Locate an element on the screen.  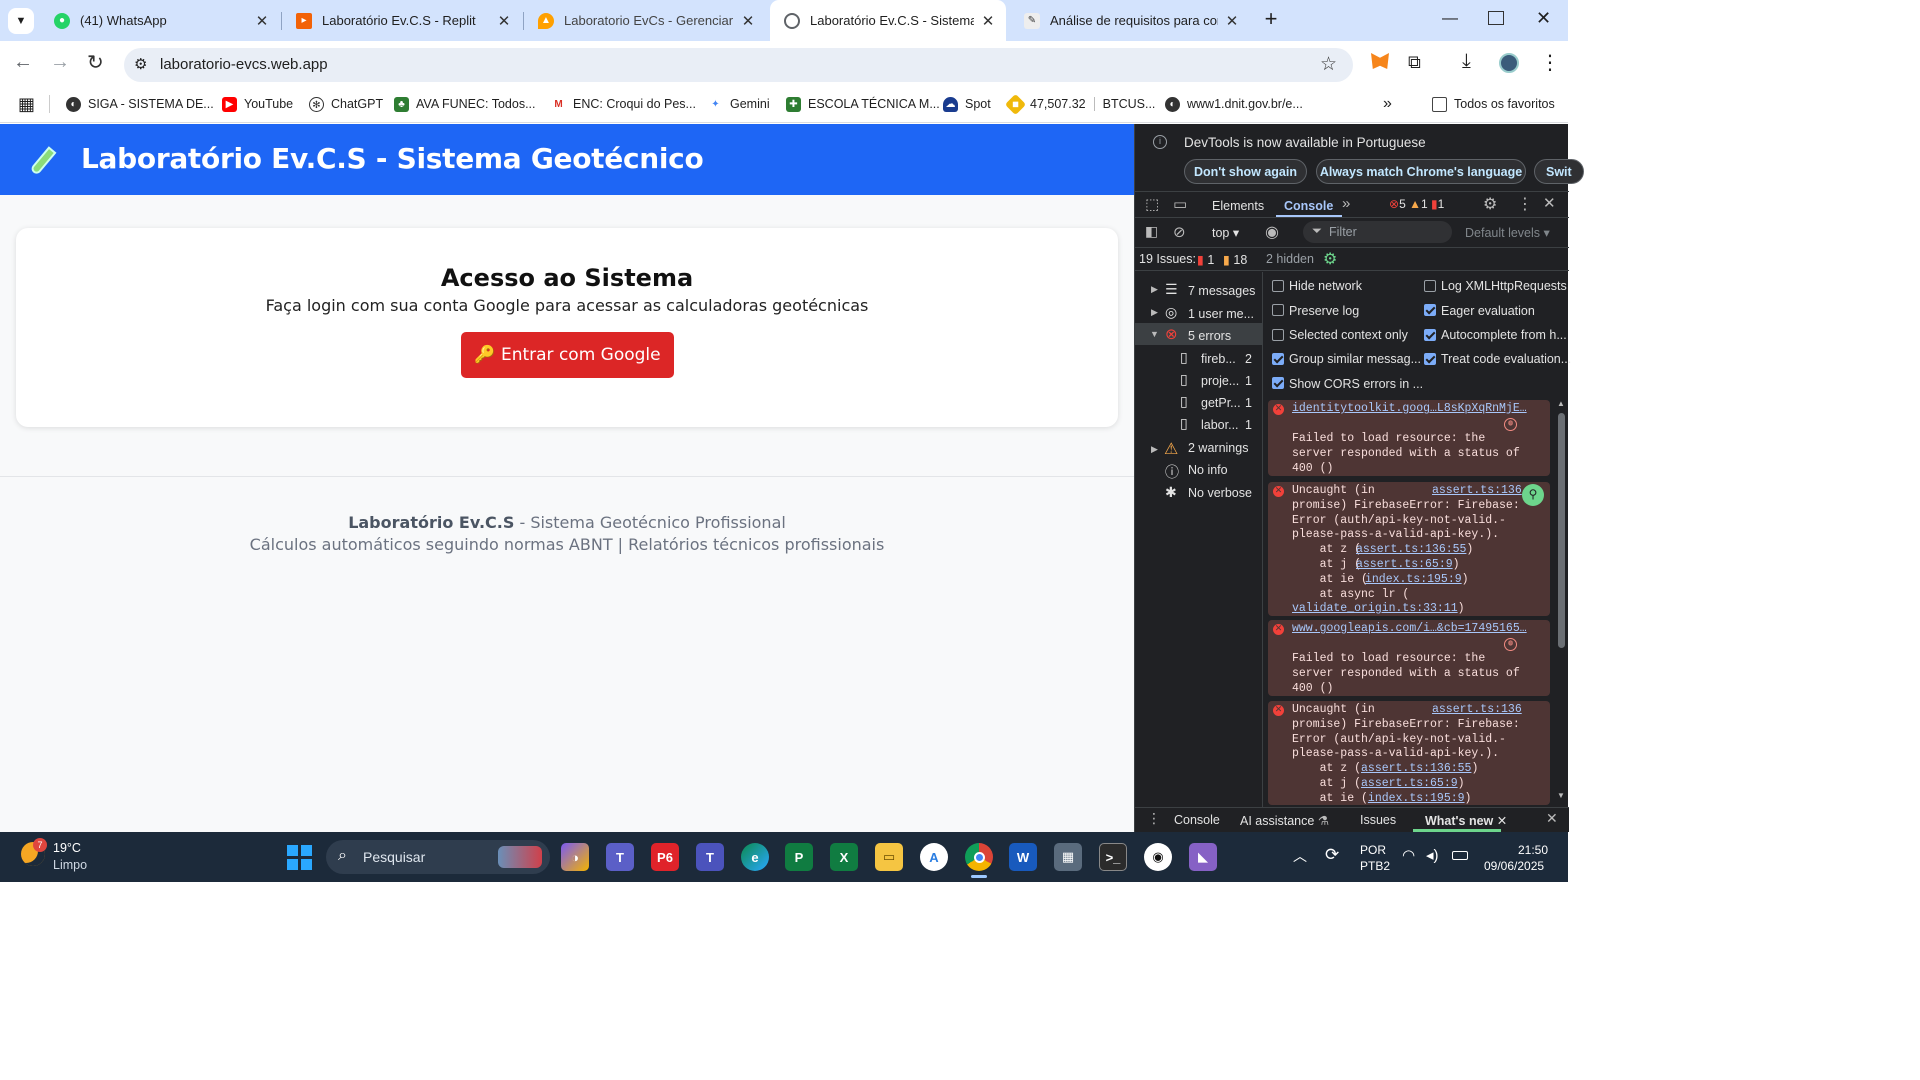
download-icon: ⤓ is located at coordinates (1466, 61).